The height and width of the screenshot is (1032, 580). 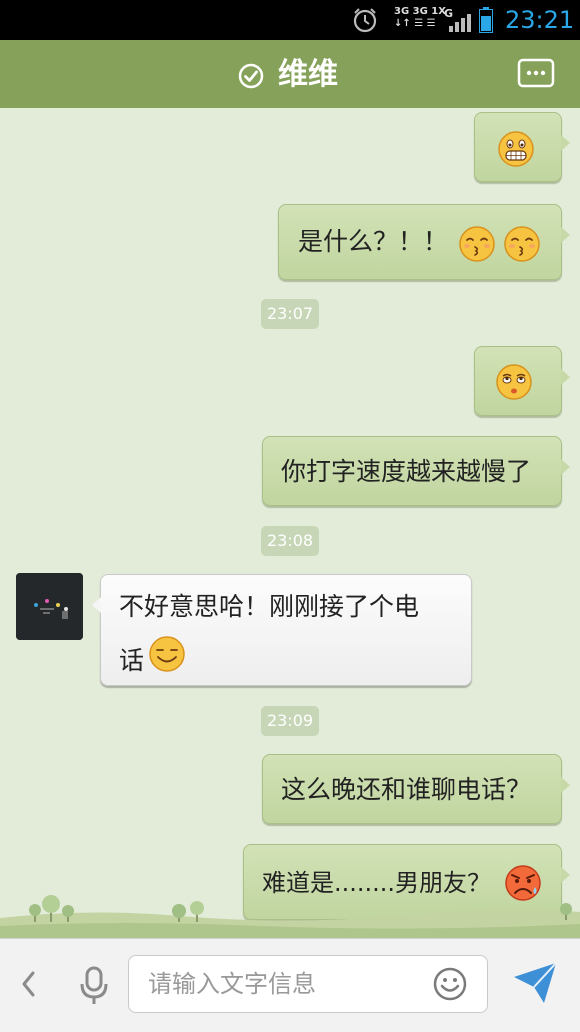 What do you see at coordinates (269, 606) in the screenshot?
I see `message-text-line1: 不好意思哈！刚刚接了个电` at bounding box center [269, 606].